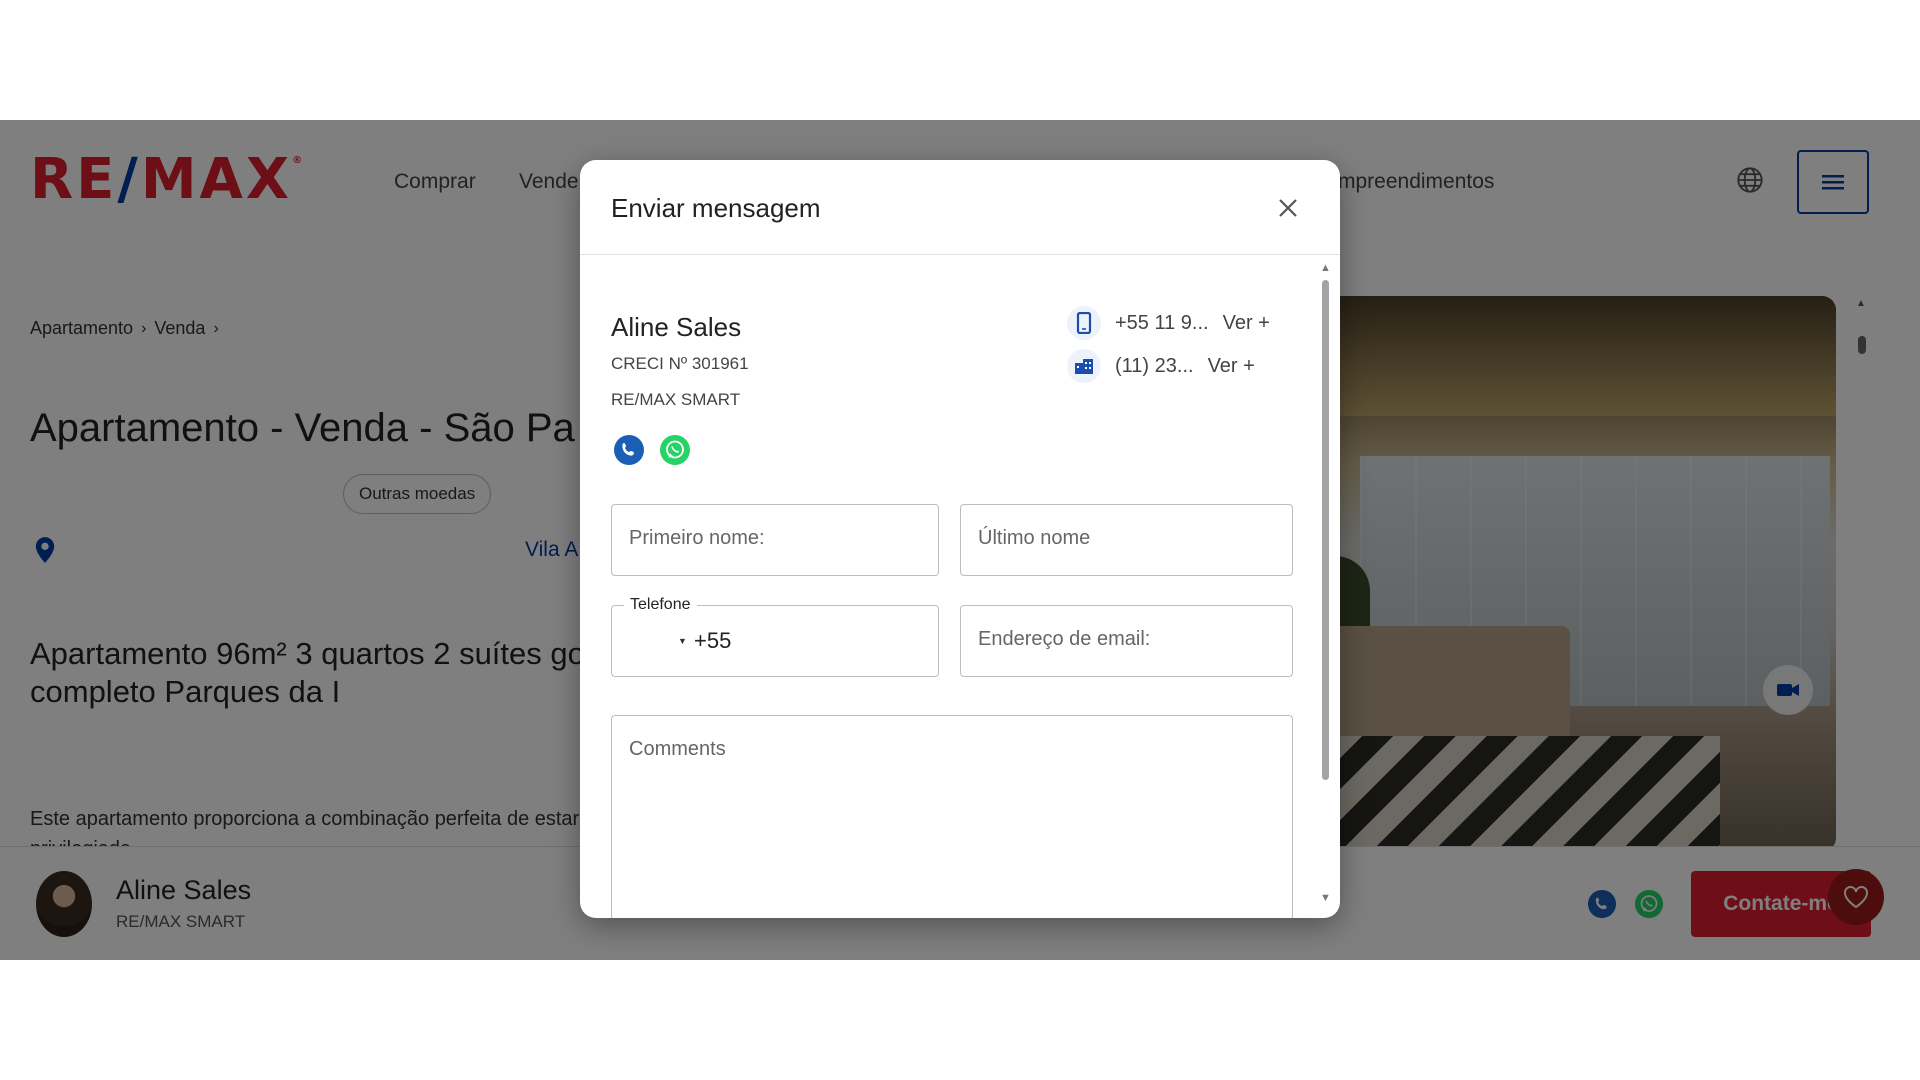  Describe the element at coordinates (952, 816) in the screenshot. I see `comments-textarea: Comments` at that location.